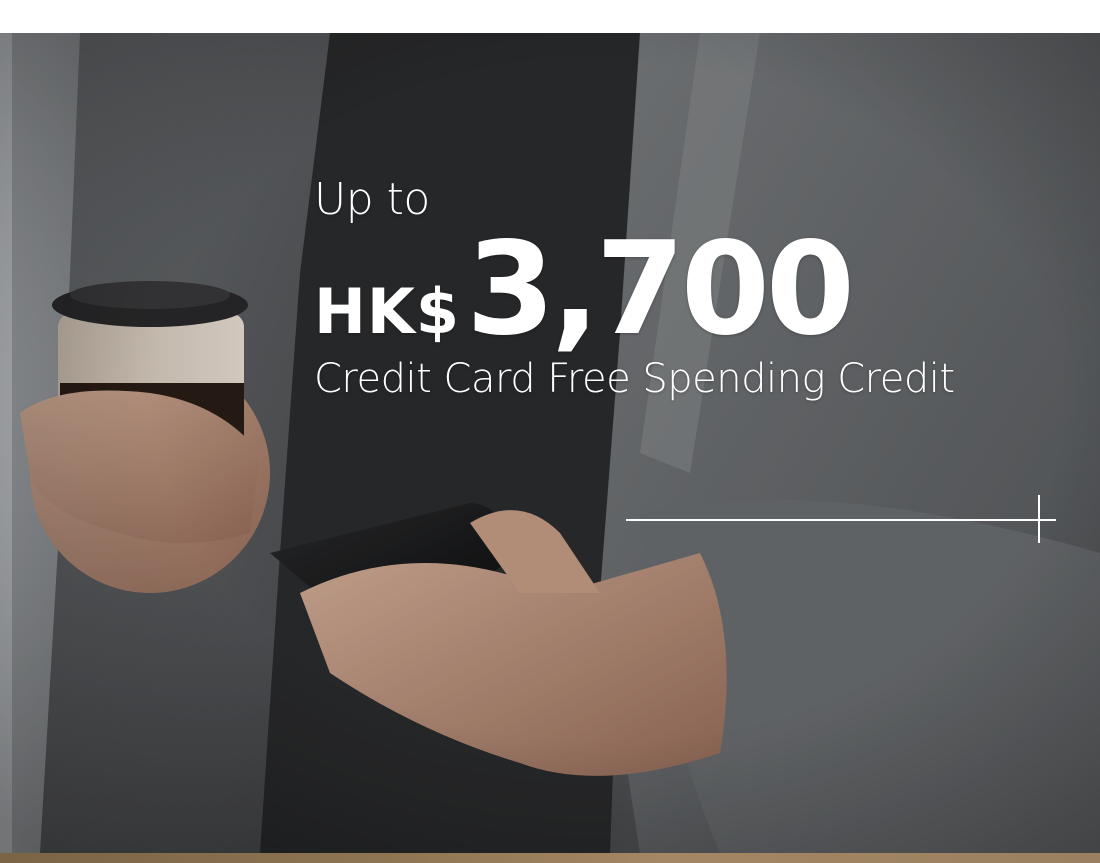 The width and height of the screenshot is (1100, 863). I want to click on decorative-cross-tick, so click(1039, 519).